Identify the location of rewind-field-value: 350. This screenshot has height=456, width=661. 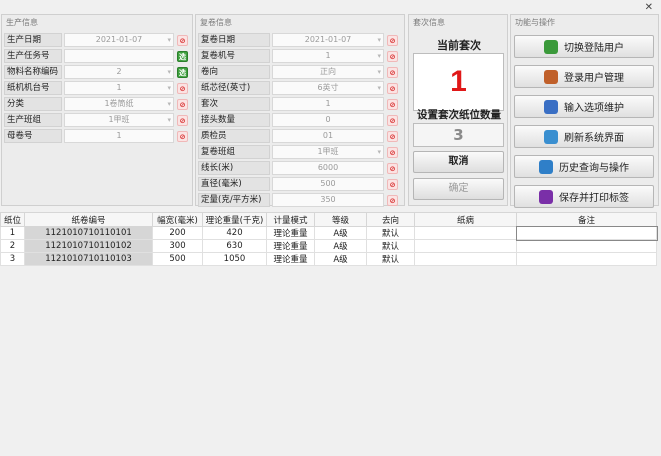
(328, 200).